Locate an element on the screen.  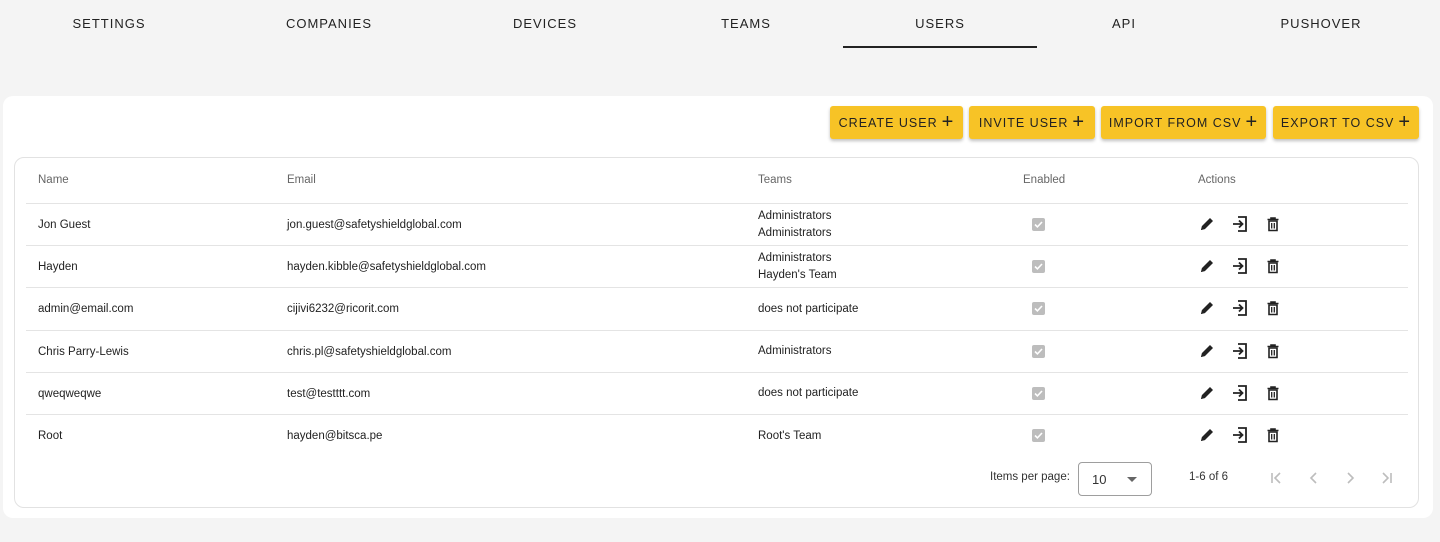
chevron-left-icon is located at coordinates (1313, 478).